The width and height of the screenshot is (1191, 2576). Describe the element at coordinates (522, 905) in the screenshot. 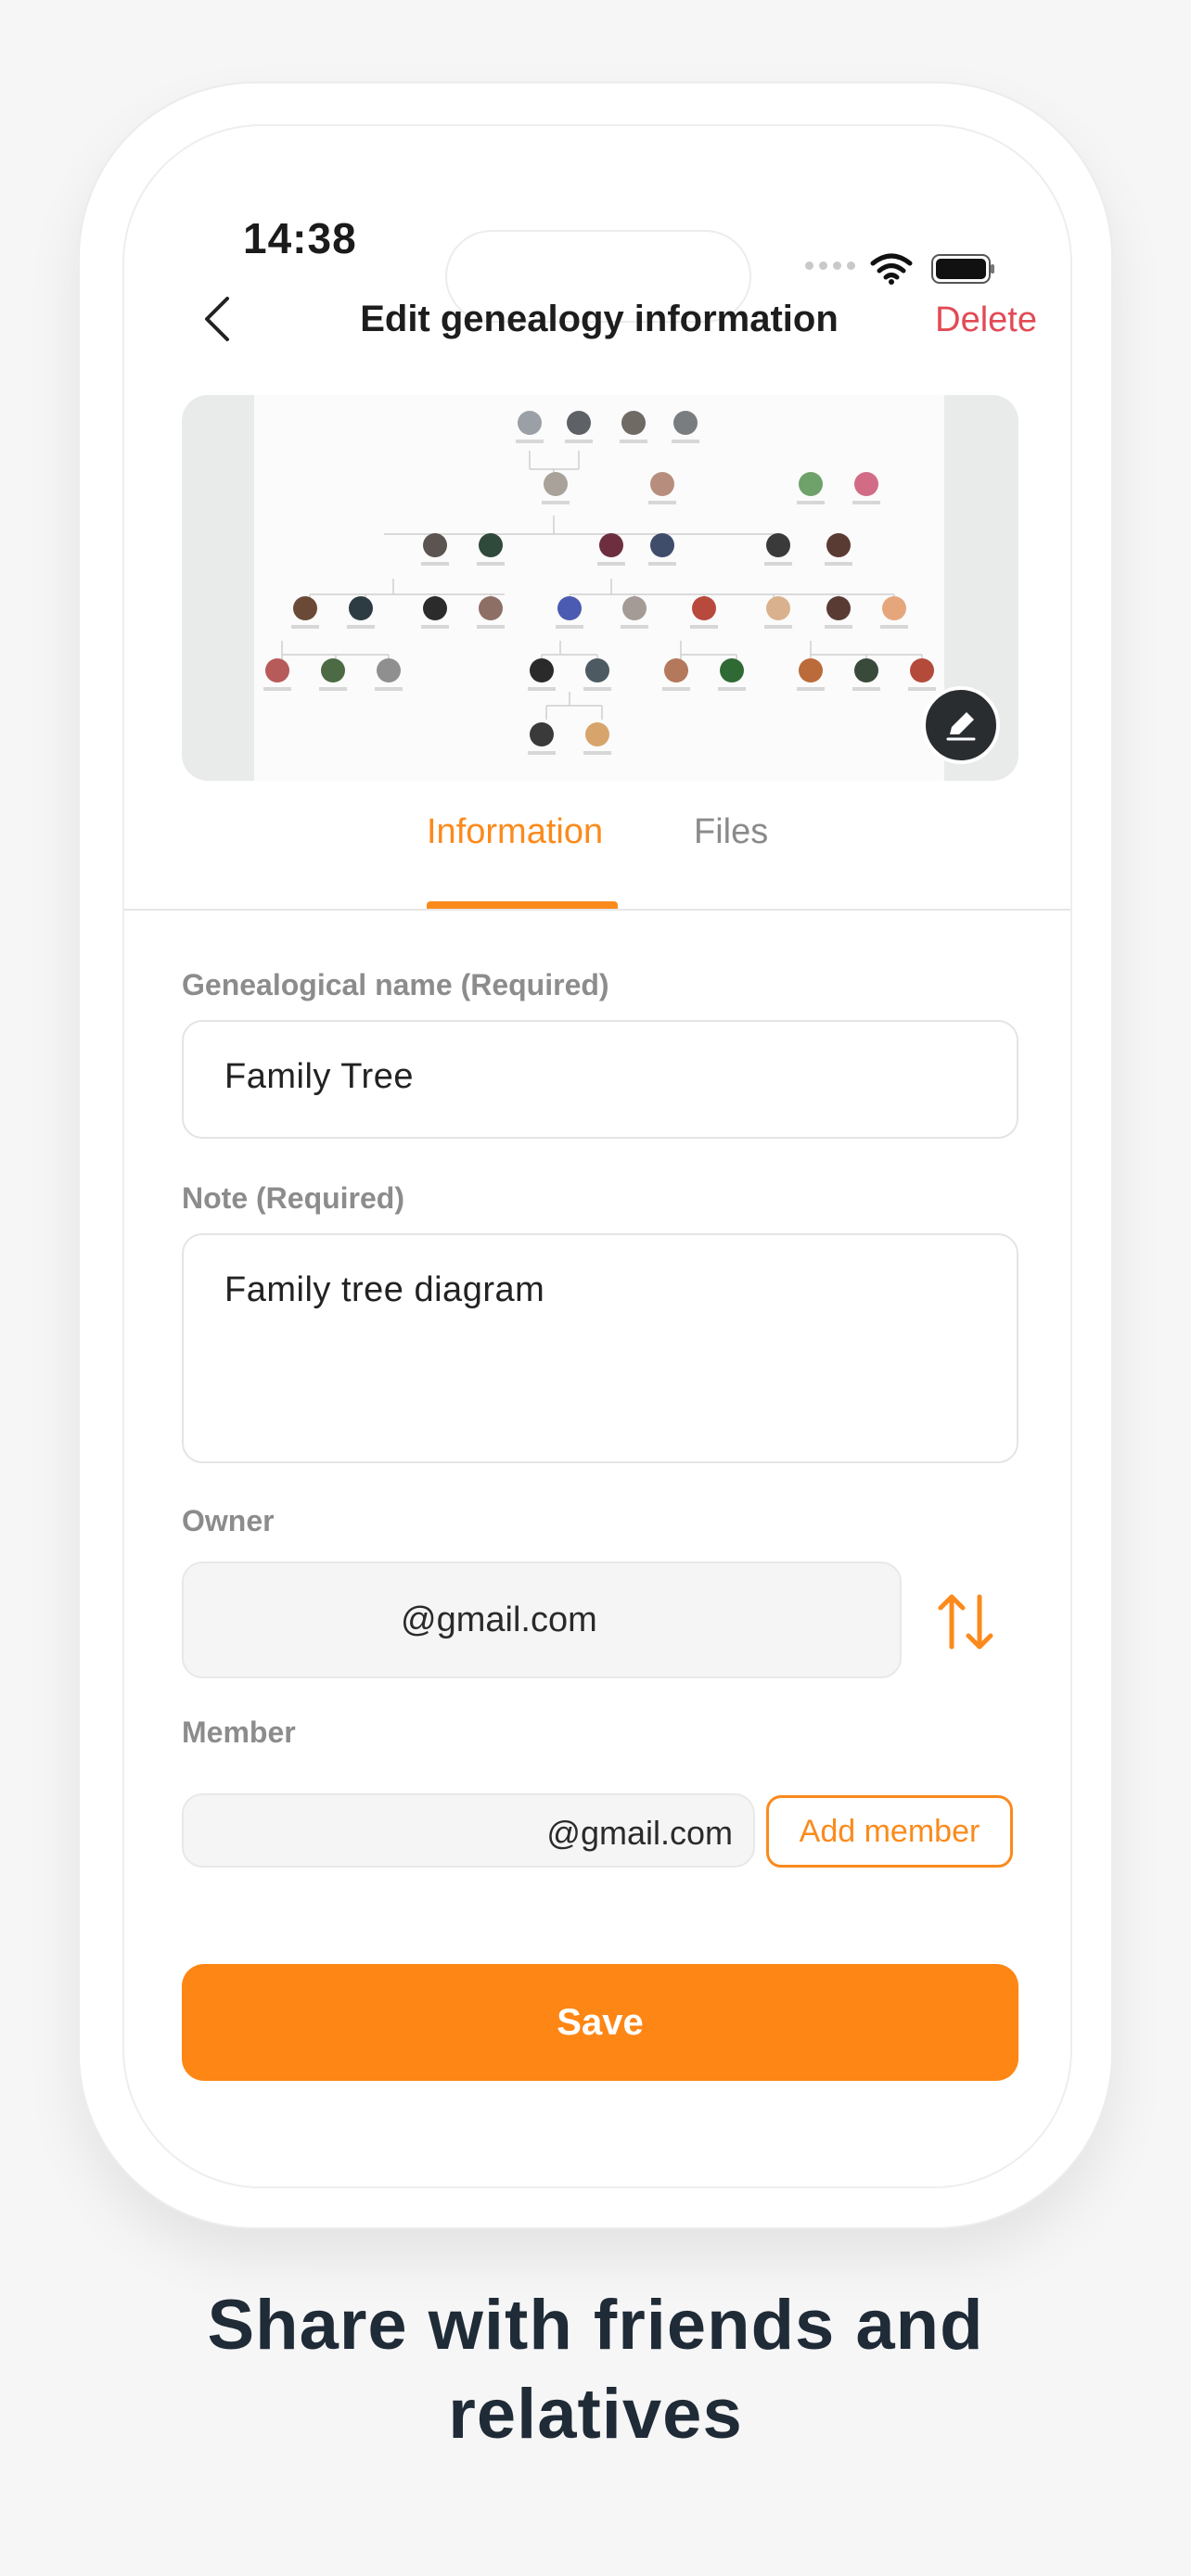

I see `active-tab-indicator` at that location.